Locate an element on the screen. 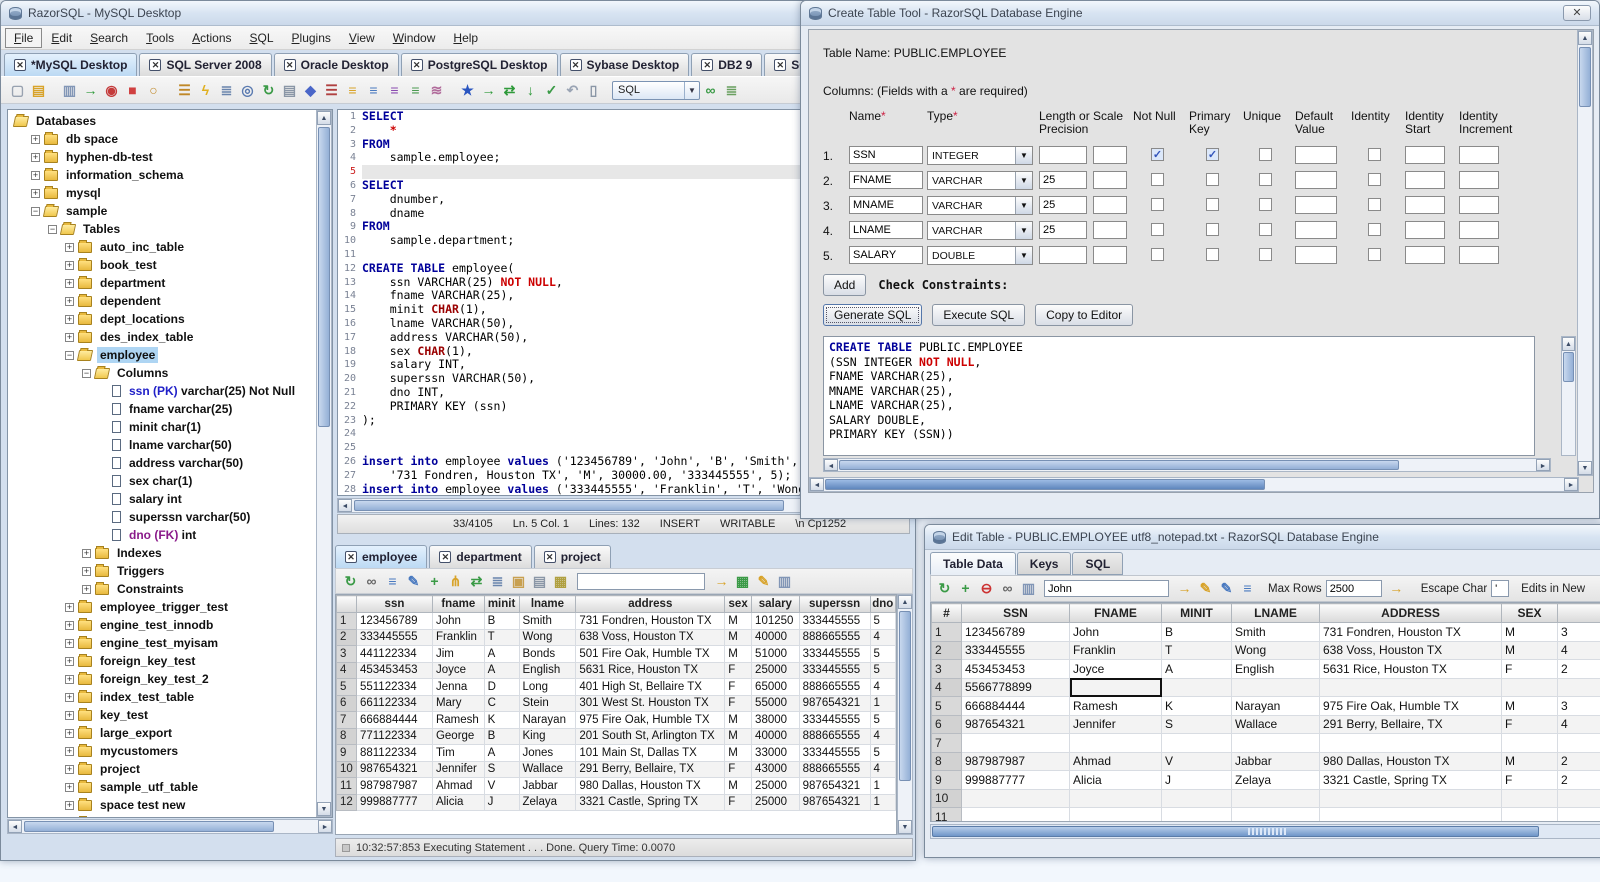 The height and width of the screenshot is (882, 1600). tree-item-mycustomers: + mycustomers is located at coordinates (162, 751).